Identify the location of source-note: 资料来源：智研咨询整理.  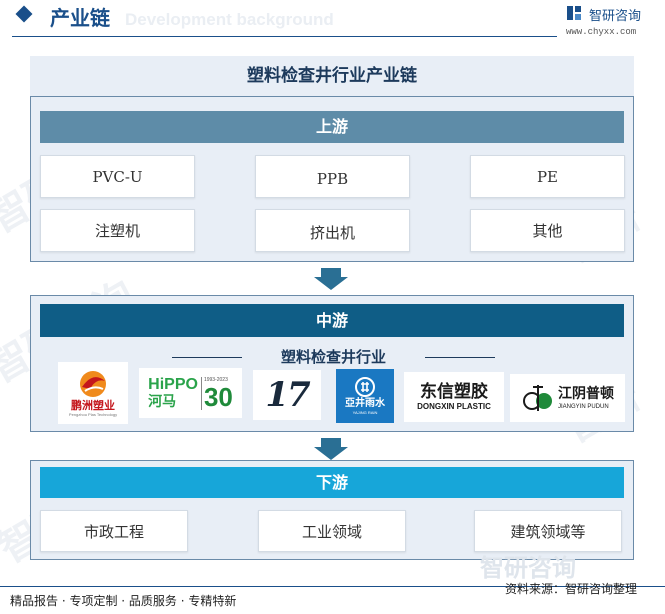
(571, 589).